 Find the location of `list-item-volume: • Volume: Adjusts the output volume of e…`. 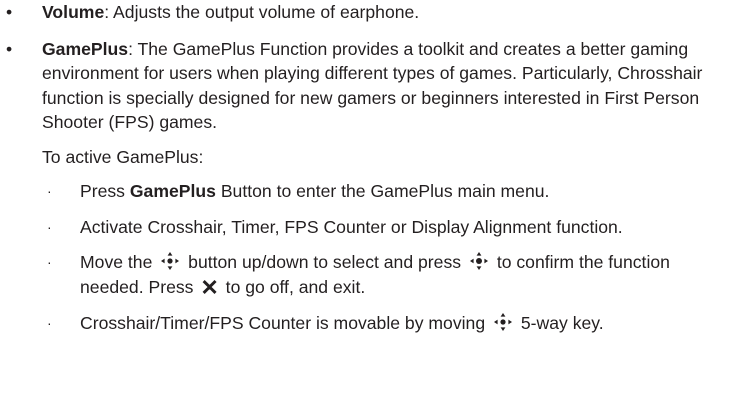

list-item-volume: • Volume: Adjusts the output volume of e… is located at coordinates (361, 12).